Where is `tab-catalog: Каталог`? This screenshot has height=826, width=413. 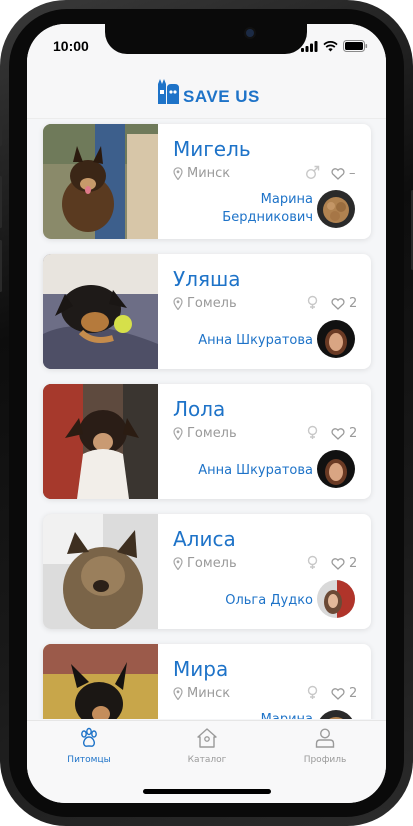
tab-catalog: Каталог is located at coordinates (207, 746).